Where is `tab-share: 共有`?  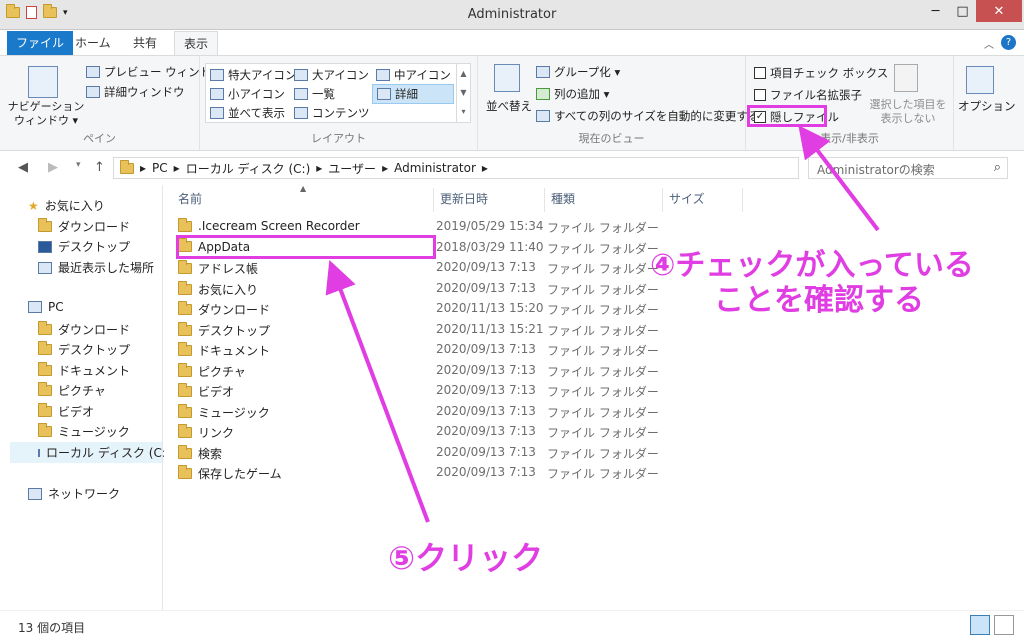
tab-share: 共有 is located at coordinates (145, 43).